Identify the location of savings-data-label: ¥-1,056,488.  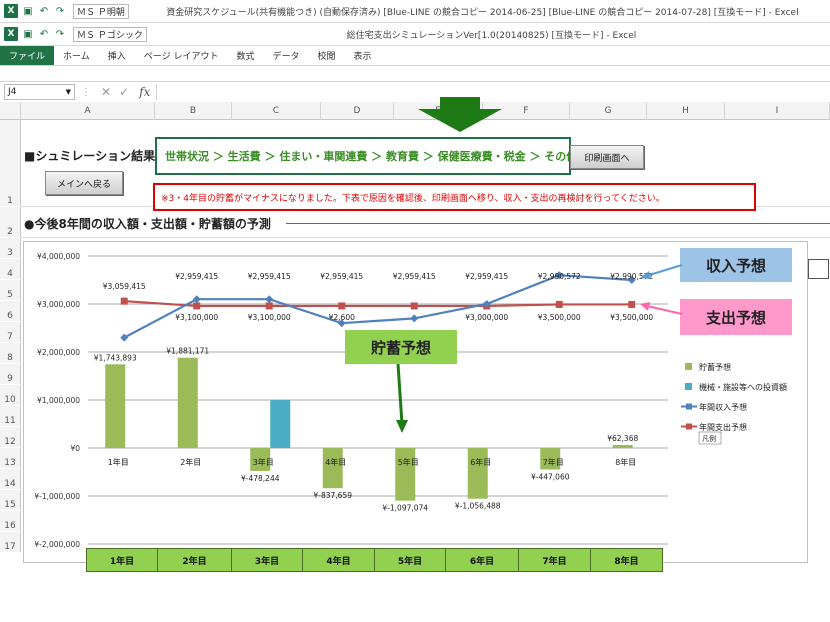
(478, 506).